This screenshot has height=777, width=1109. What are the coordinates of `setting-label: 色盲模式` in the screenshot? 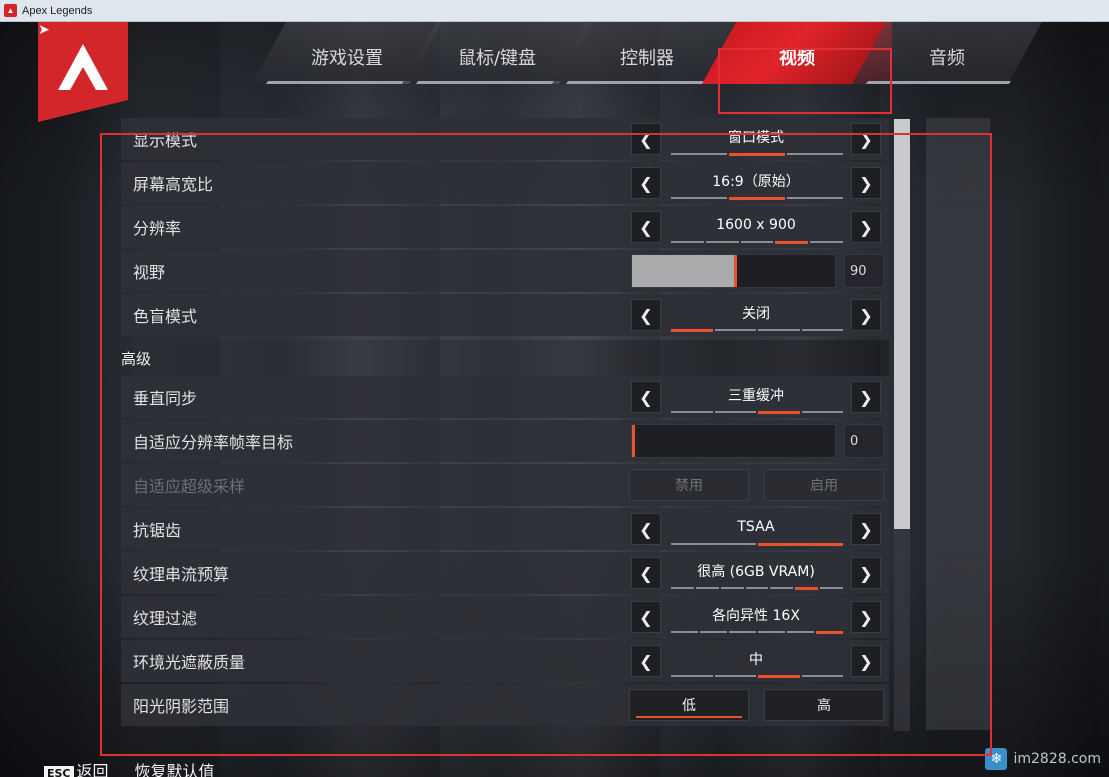 It's located at (165, 316).